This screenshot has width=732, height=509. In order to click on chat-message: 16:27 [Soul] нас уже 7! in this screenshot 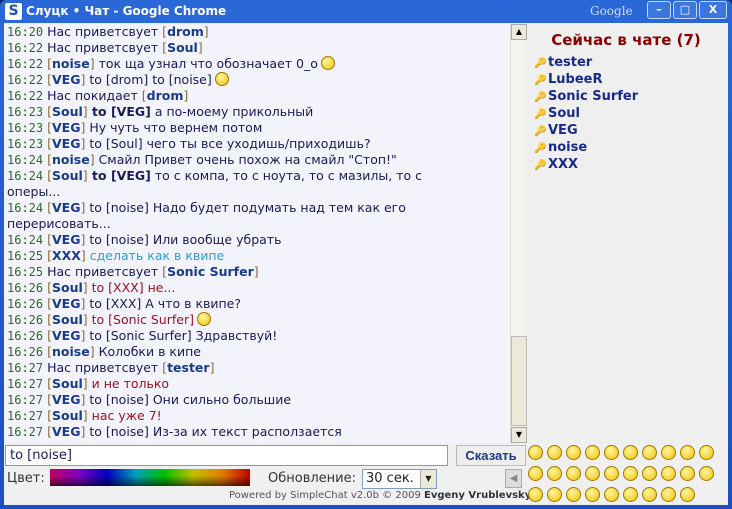, I will do `click(231, 416)`.